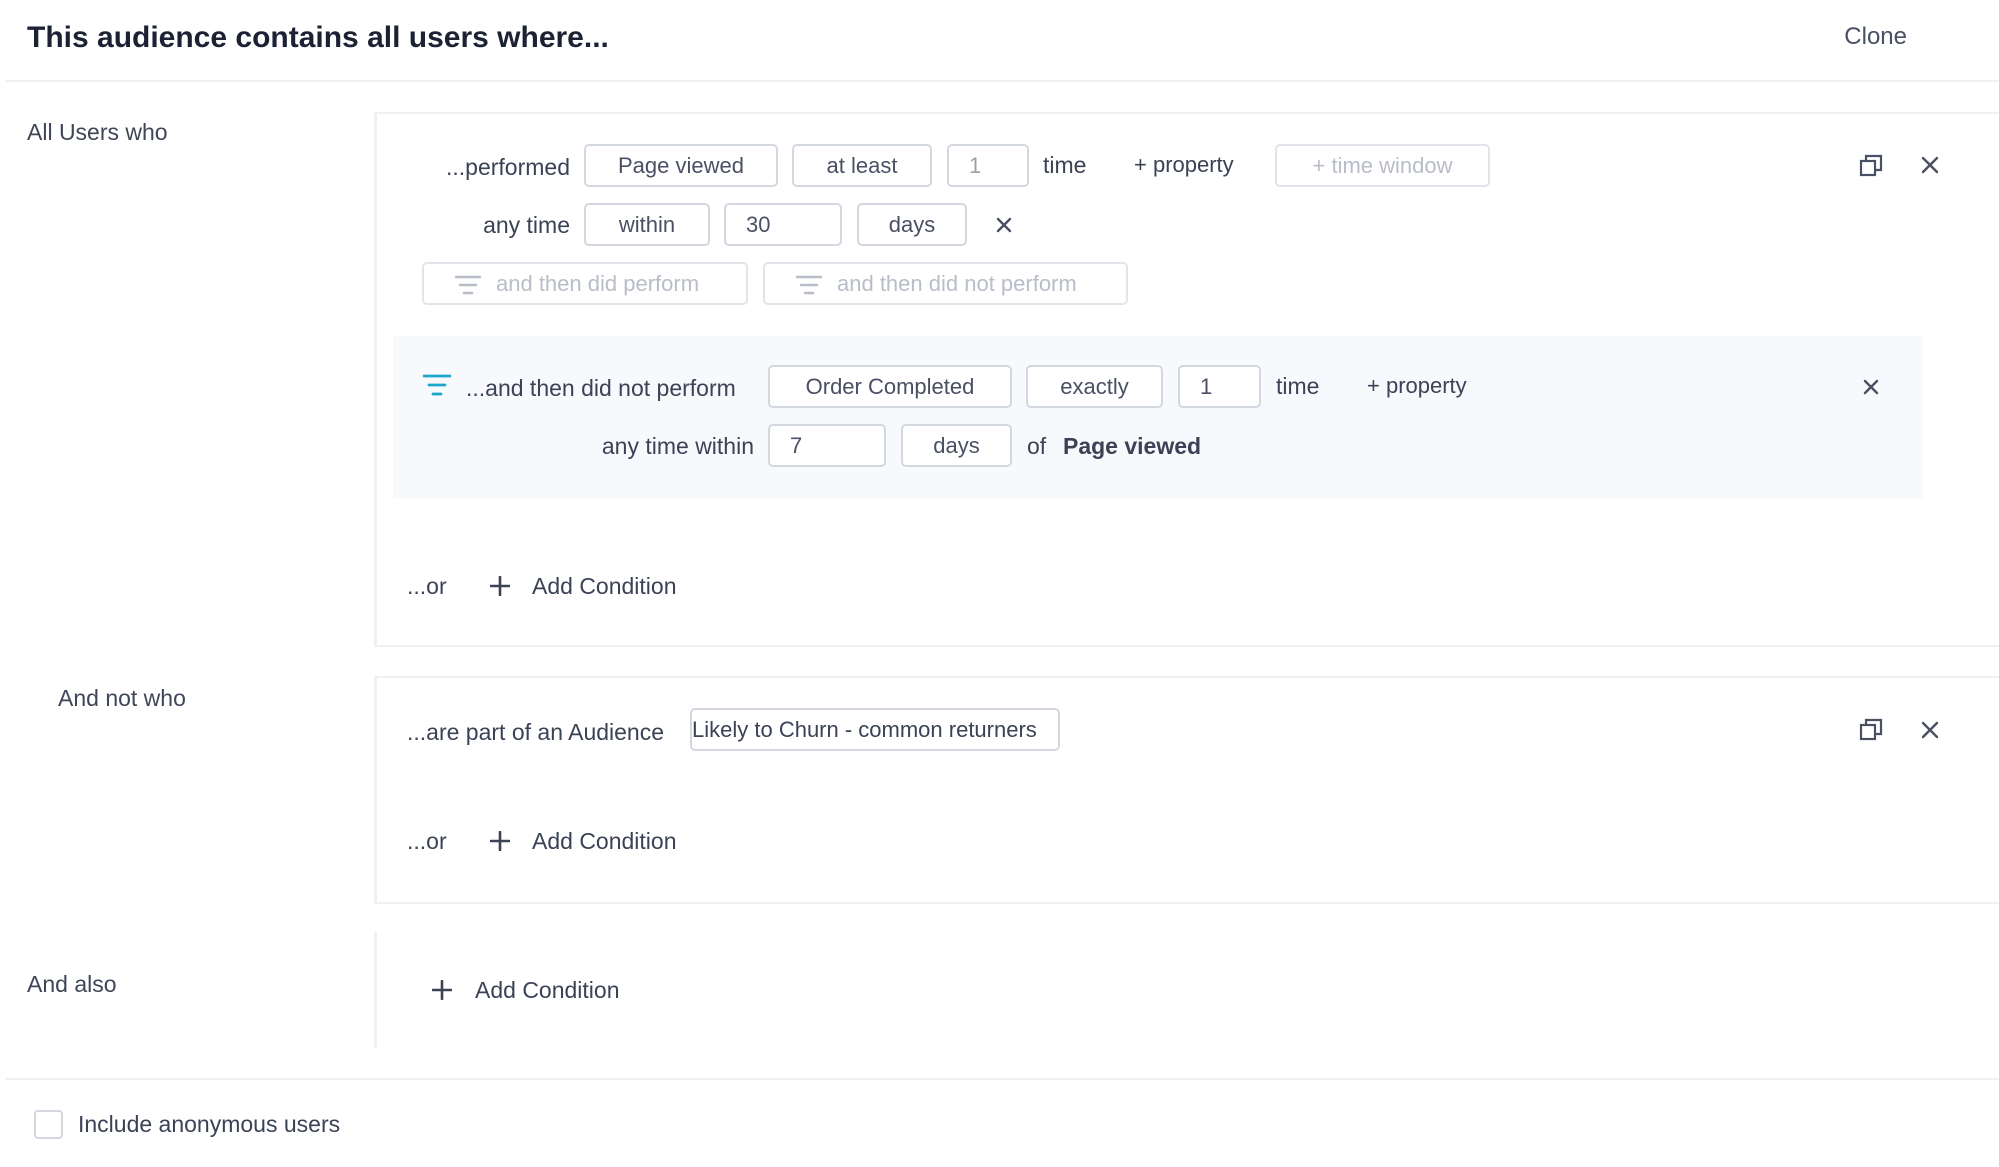 The image size is (1999, 1167). I want to click on sub-operator-select: exactly, so click(1094, 386).